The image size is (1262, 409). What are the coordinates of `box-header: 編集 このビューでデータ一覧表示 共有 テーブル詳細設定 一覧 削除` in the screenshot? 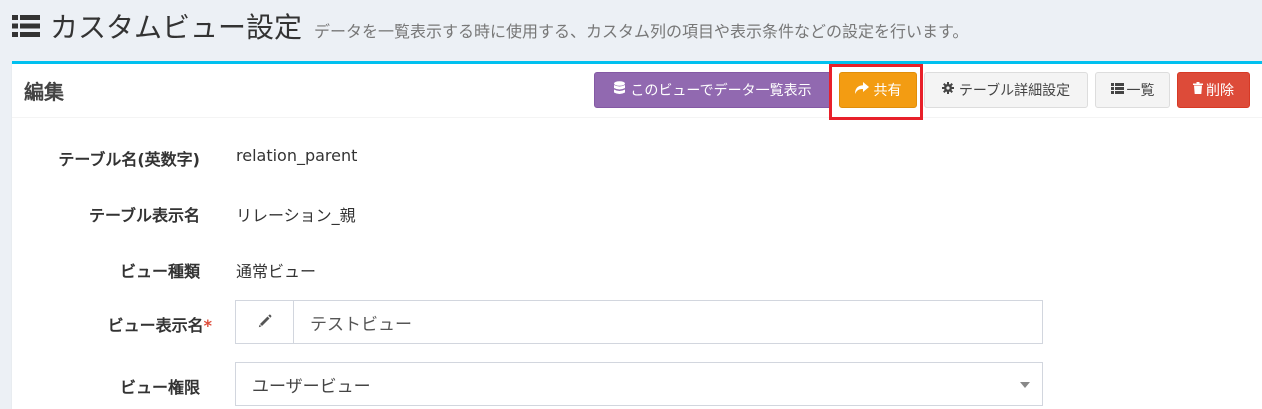 It's located at (637, 91).